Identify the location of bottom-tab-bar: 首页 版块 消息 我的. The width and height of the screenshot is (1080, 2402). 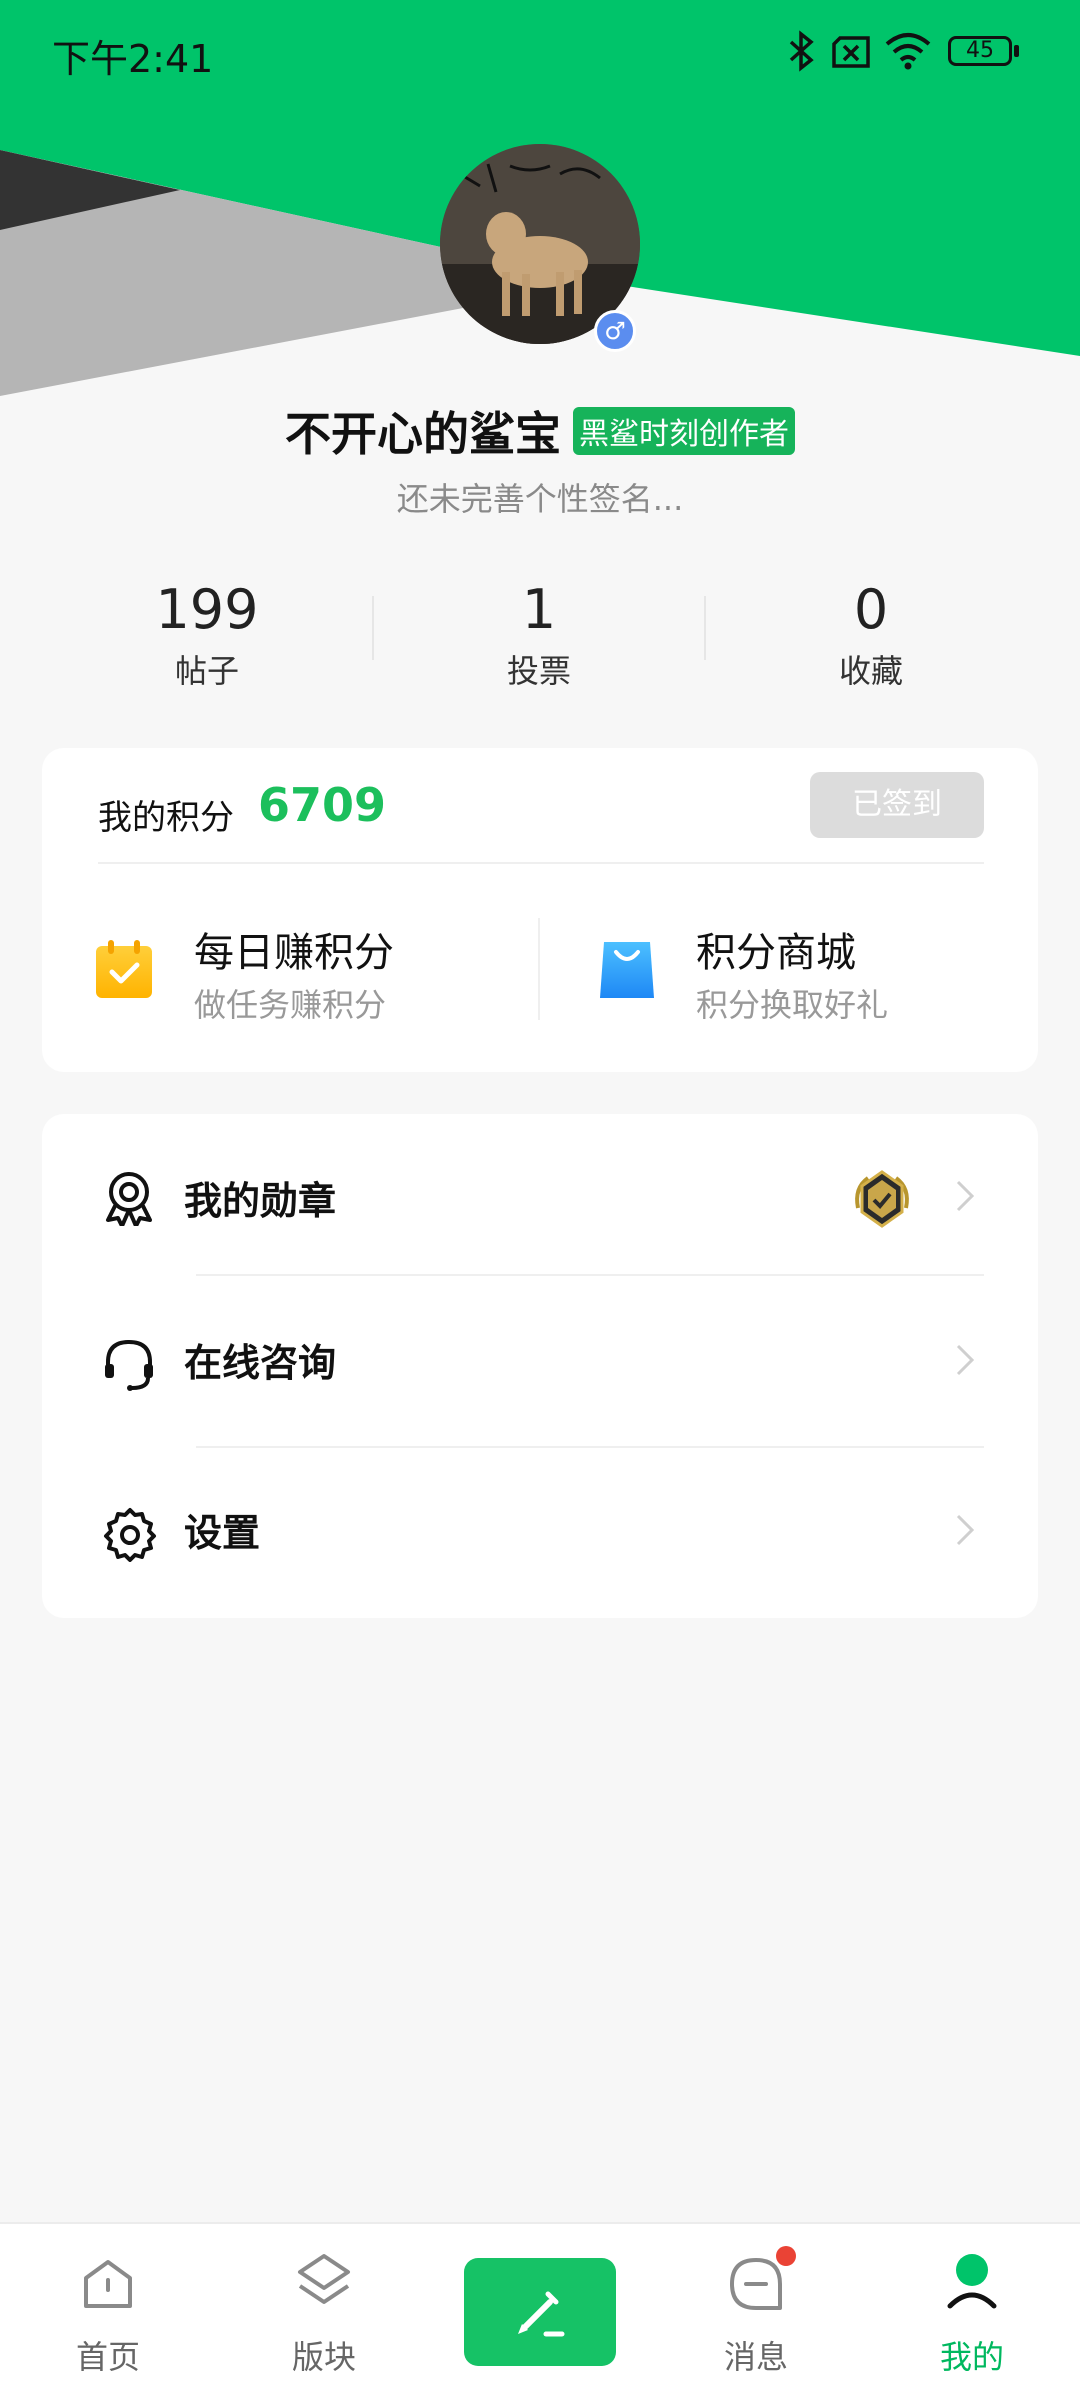
(540, 2312).